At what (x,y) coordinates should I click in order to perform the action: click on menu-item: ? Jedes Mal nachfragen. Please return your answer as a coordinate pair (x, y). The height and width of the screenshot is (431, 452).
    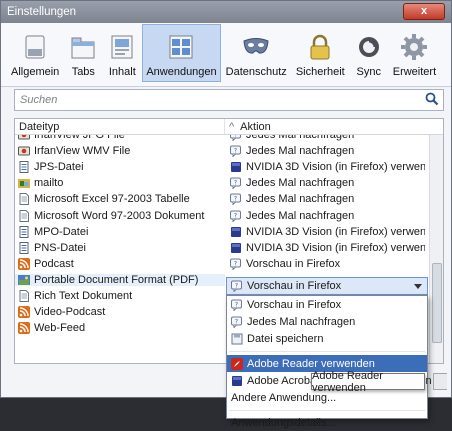
    Looking at the image, I should click on (327, 321).